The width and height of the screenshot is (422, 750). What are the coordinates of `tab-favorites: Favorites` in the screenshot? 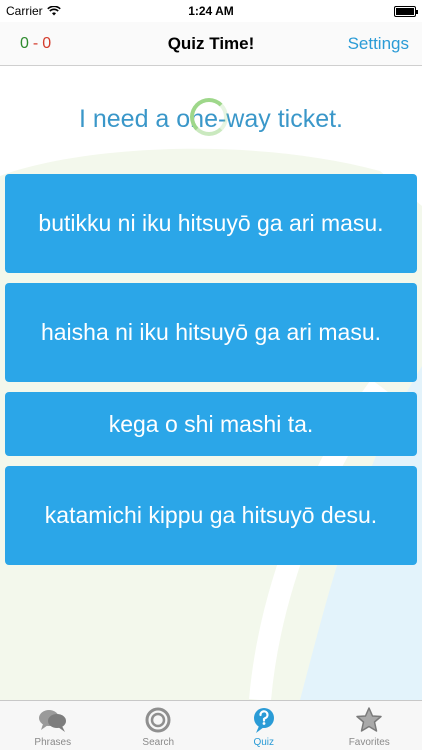 It's located at (369, 725).